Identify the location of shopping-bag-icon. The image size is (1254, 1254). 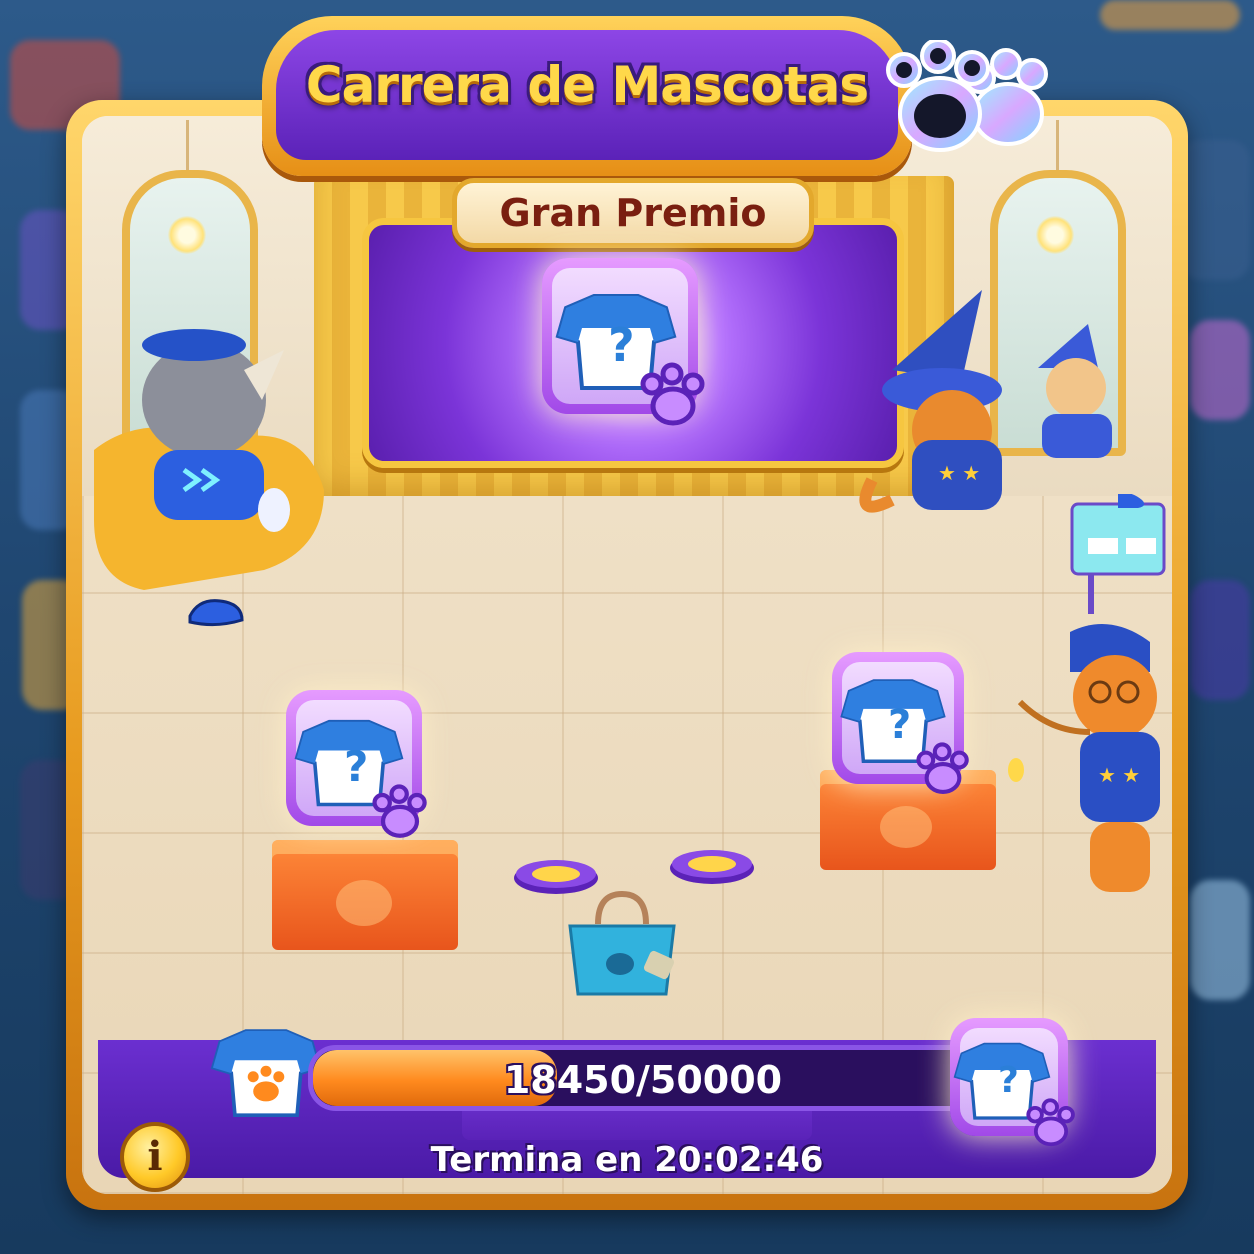
(622, 943).